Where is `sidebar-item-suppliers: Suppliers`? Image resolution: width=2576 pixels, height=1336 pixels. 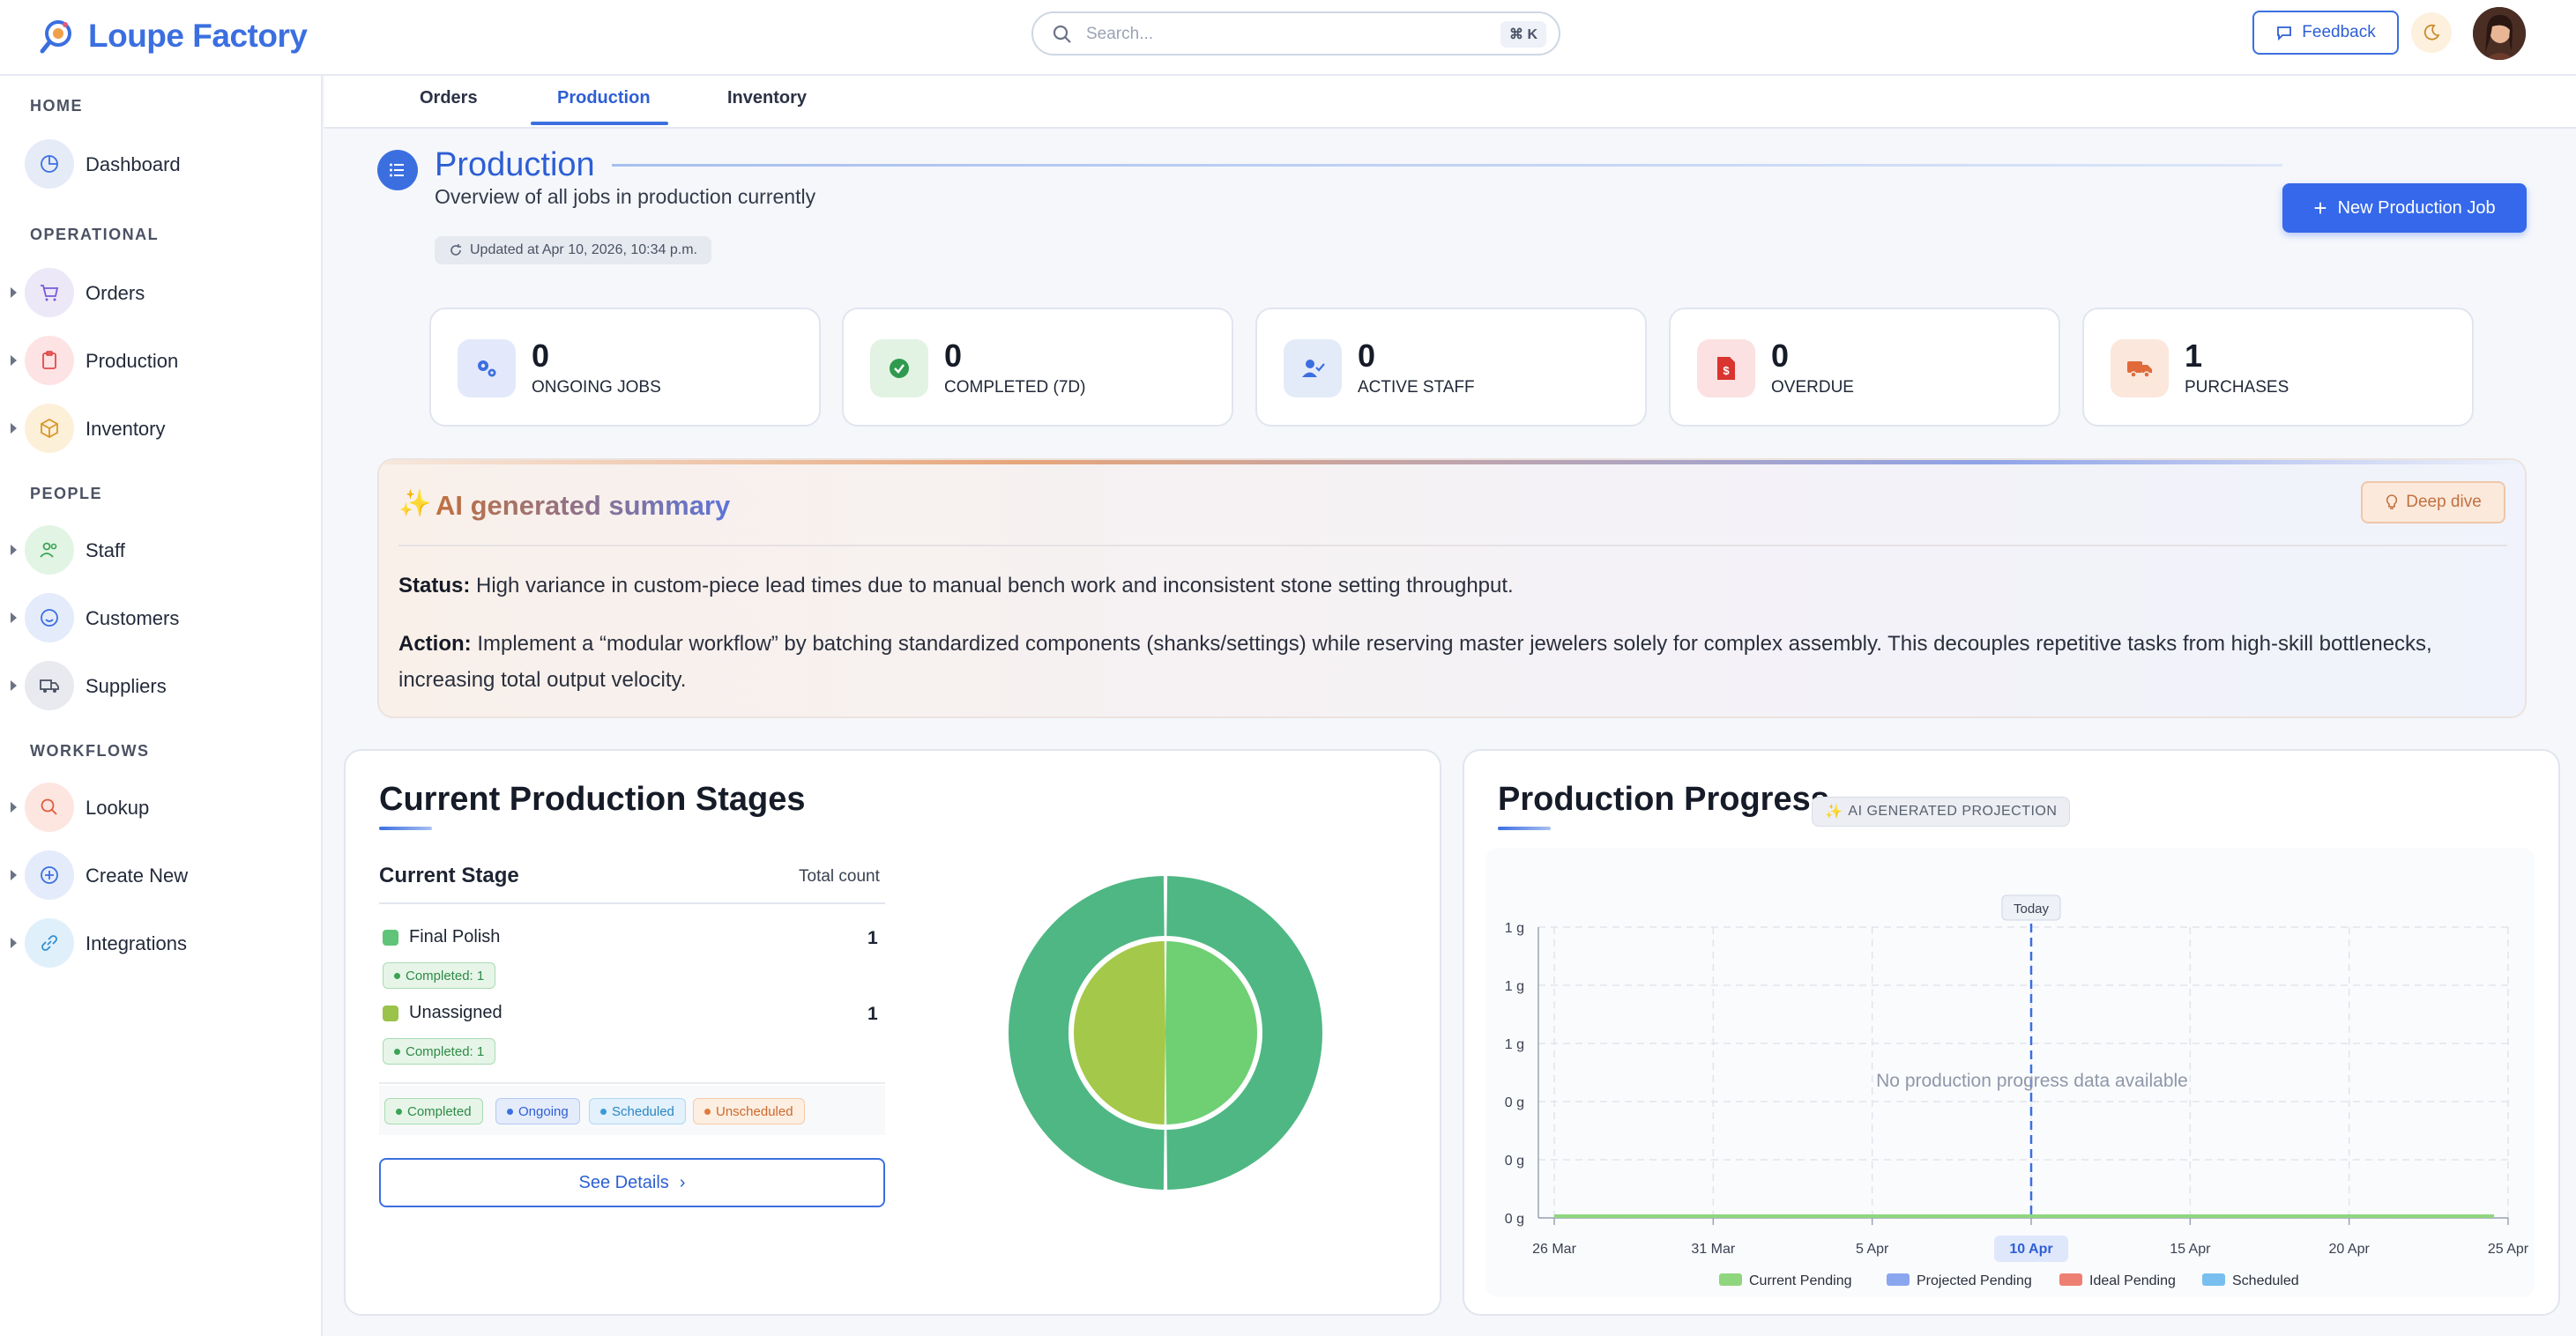
sidebar-item-suppliers: Suppliers is located at coordinates (161, 685).